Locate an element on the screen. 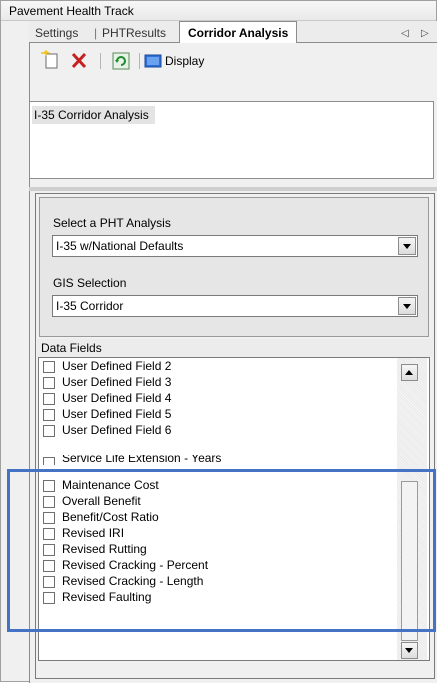 The width and height of the screenshot is (437, 683). pht-analysis-value: I-35 w/National Defaults is located at coordinates (120, 246).